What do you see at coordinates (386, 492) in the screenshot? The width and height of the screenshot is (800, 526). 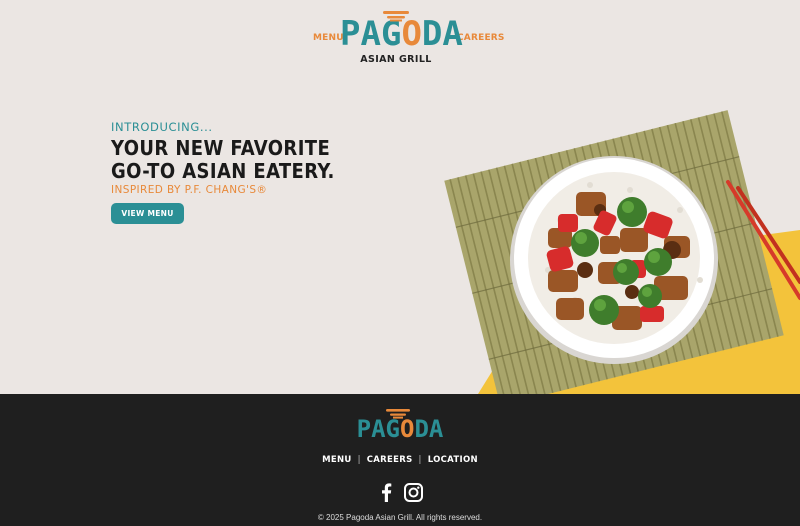 I see `facebook-icon` at bounding box center [386, 492].